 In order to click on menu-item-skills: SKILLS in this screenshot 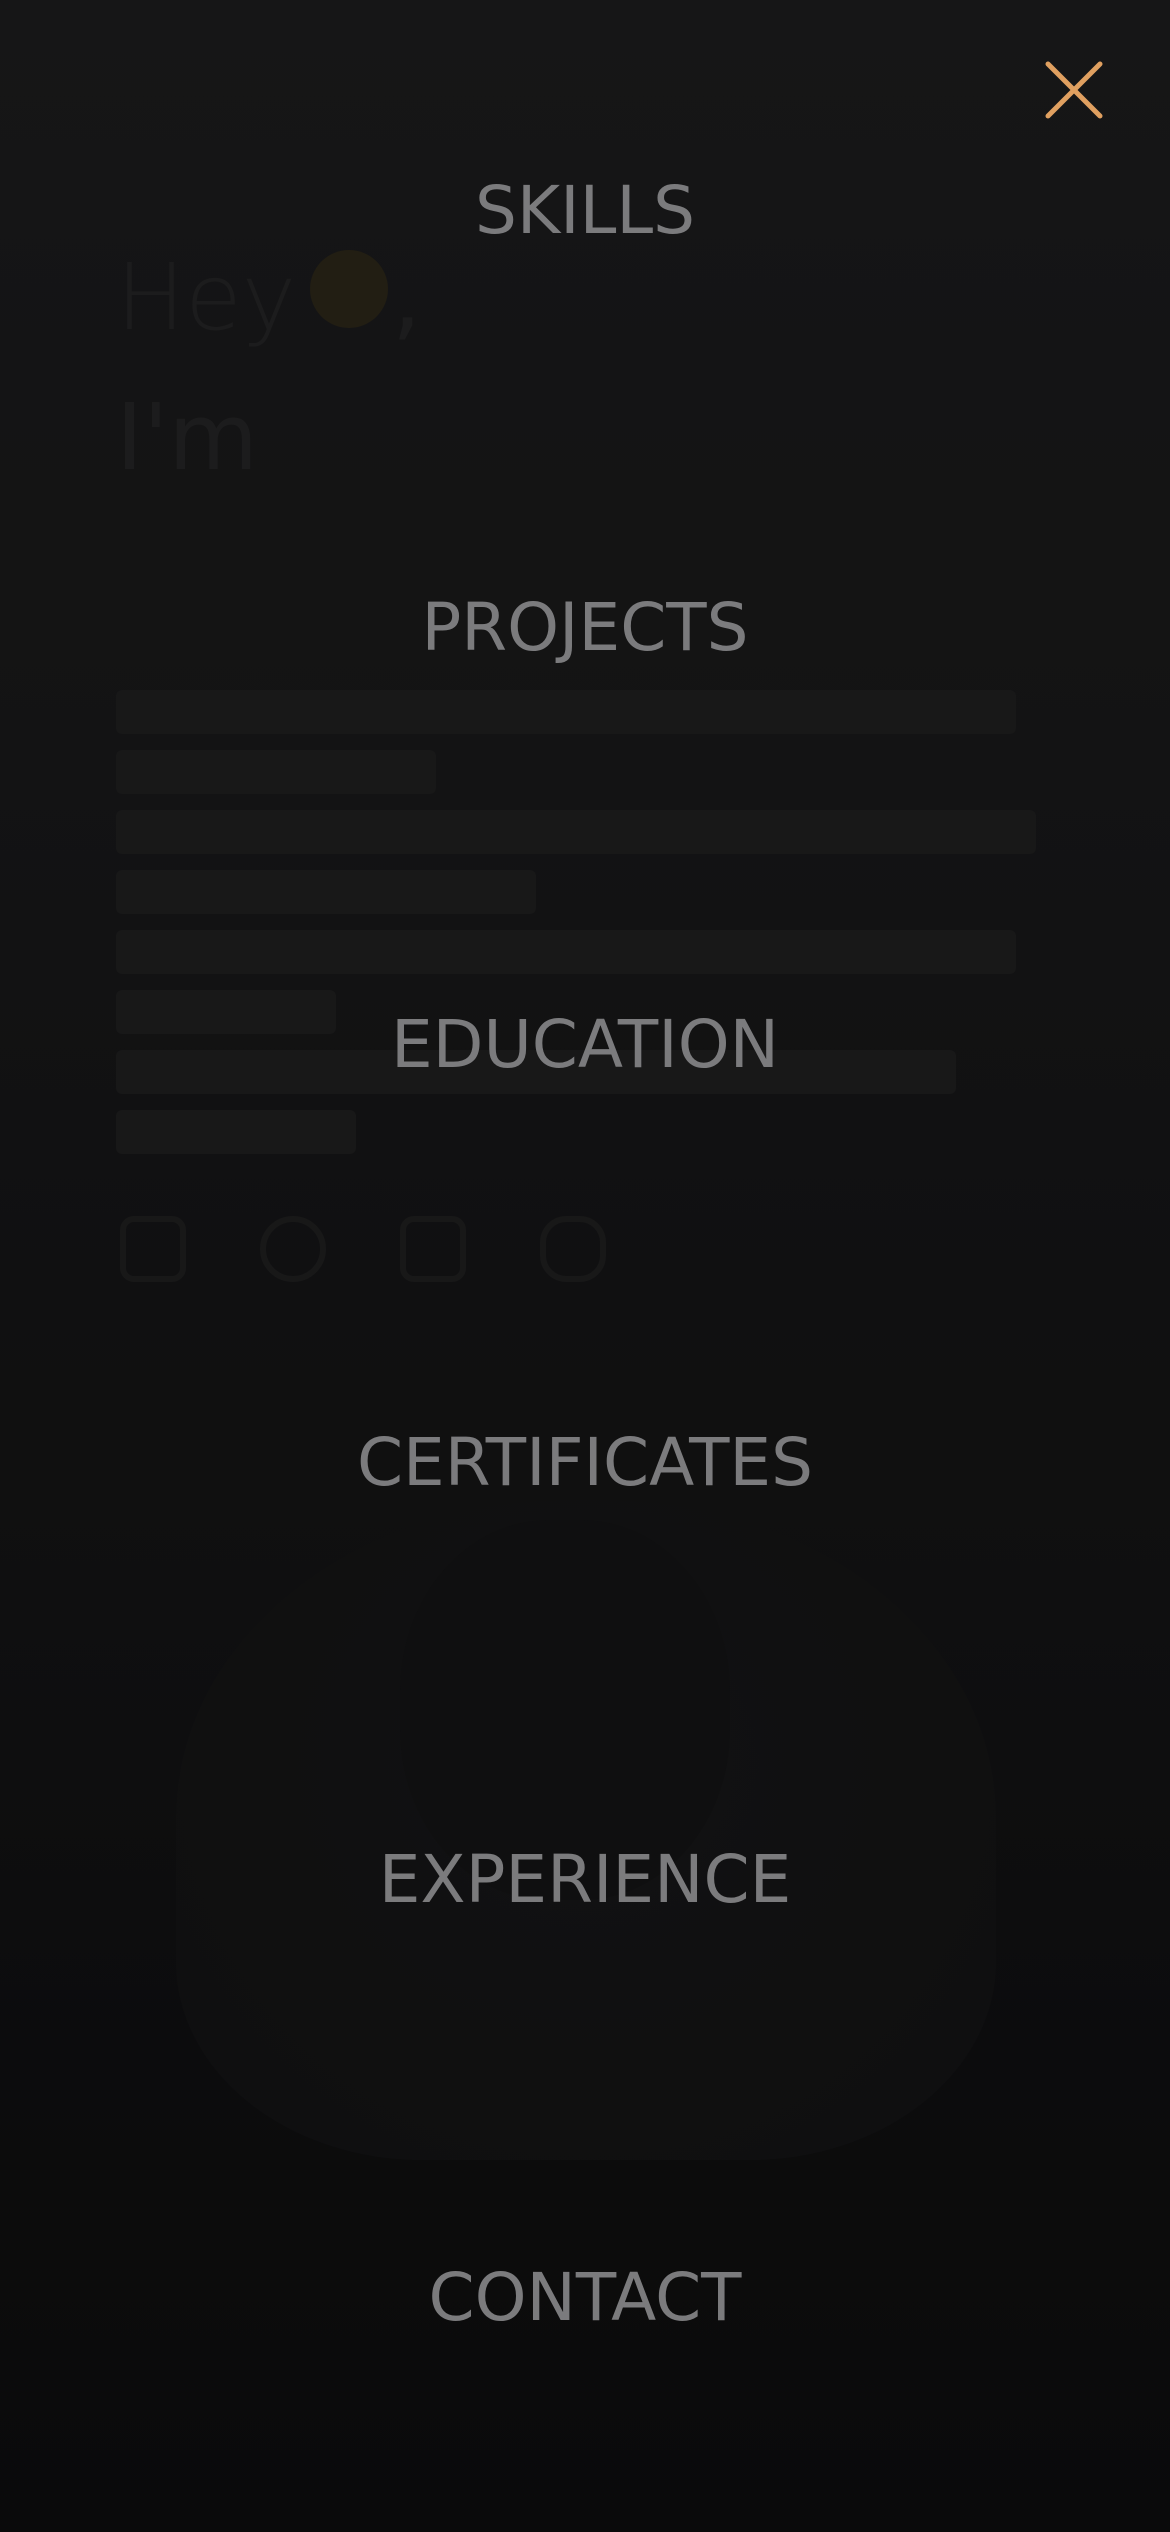, I will do `click(585, 211)`.